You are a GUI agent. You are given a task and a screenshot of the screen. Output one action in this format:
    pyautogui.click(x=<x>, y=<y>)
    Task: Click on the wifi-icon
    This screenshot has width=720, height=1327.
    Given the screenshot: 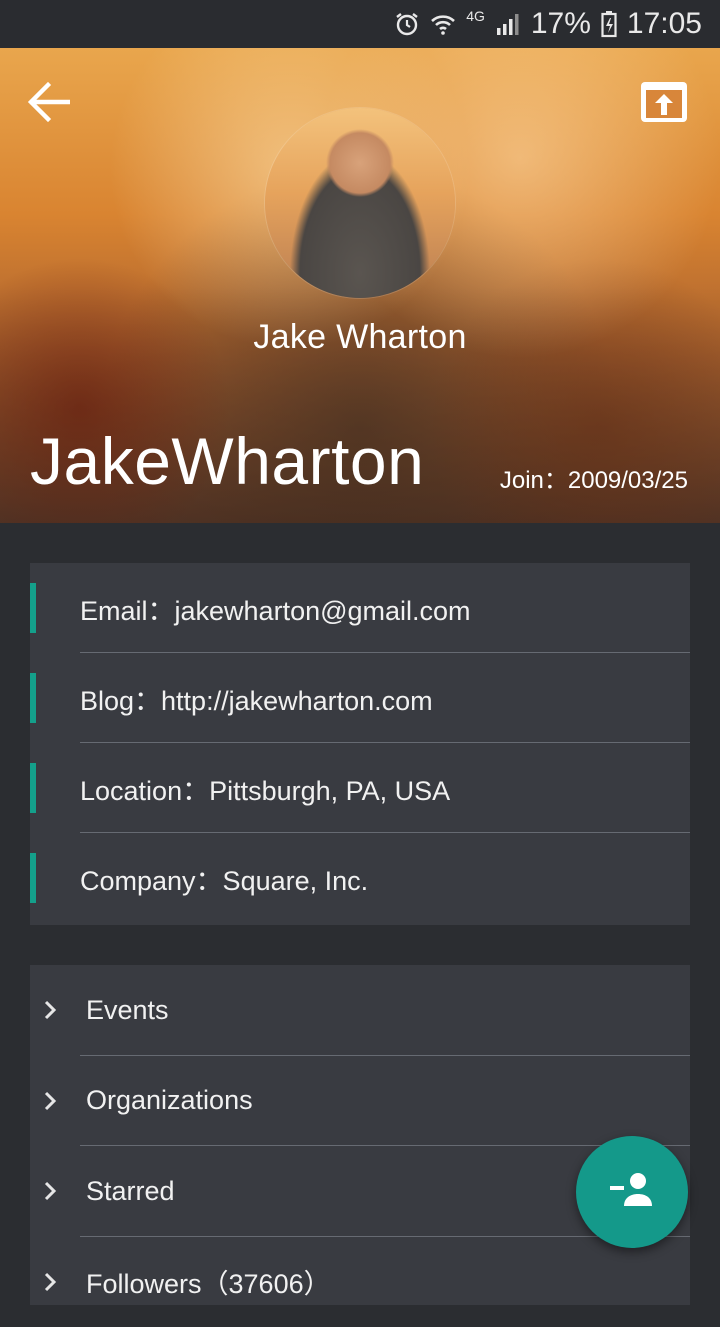 What is the action you would take?
    pyautogui.click(x=443, y=24)
    